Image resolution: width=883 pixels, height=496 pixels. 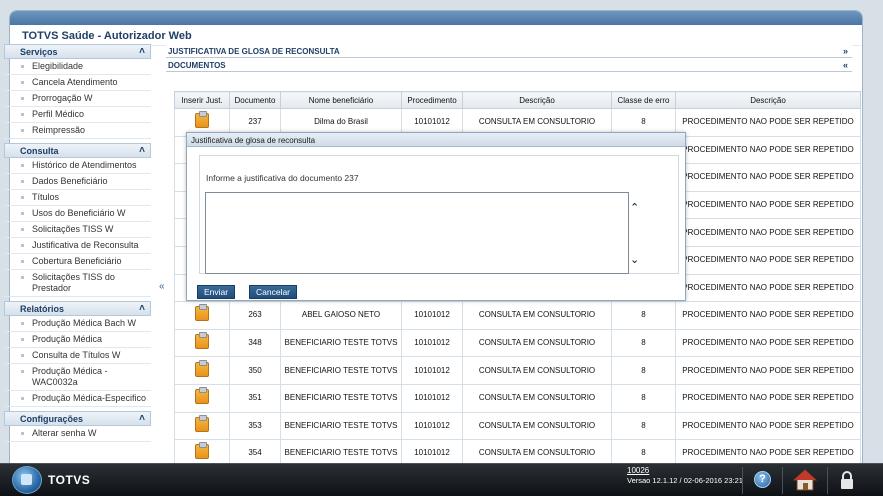 I want to click on help-icon: ?, so click(x=762, y=479).